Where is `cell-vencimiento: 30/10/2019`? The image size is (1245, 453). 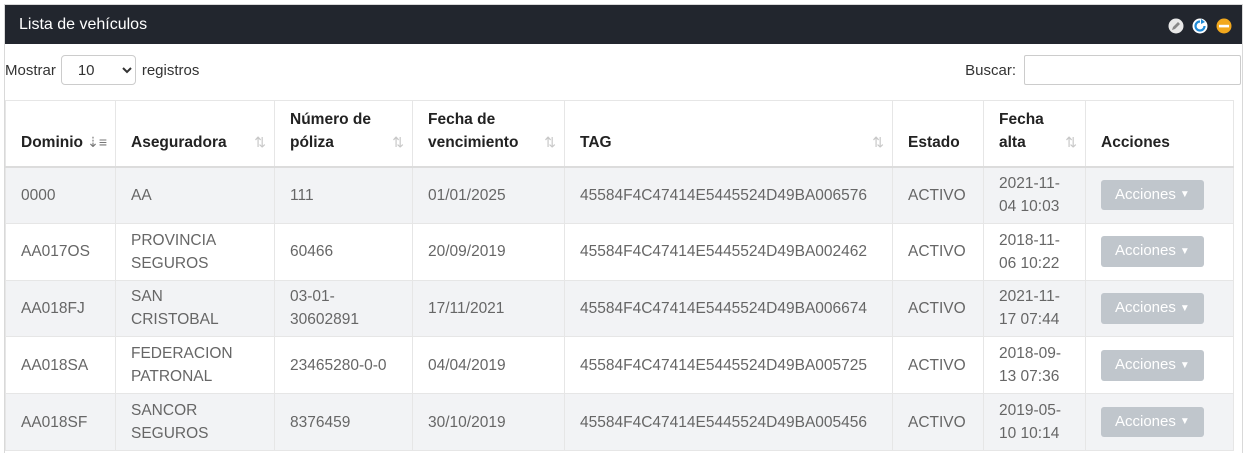 cell-vencimiento: 30/10/2019 is located at coordinates (488, 422).